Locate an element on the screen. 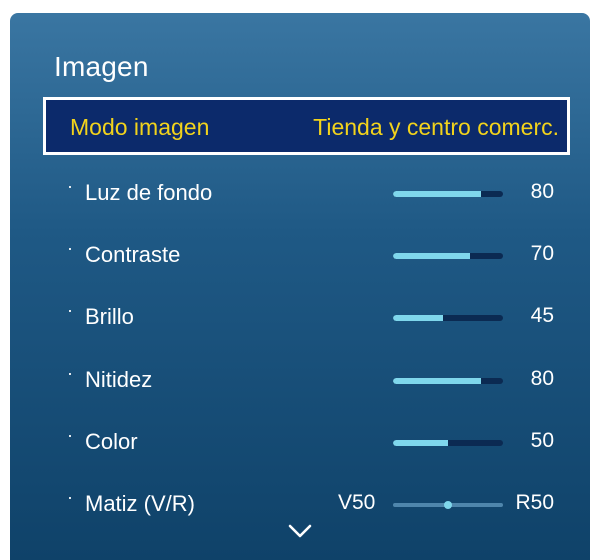 Image resolution: width=600 pixels, height=560 pixels. menu-item-label: Luz de fondo is located at coordinates (149, 192).